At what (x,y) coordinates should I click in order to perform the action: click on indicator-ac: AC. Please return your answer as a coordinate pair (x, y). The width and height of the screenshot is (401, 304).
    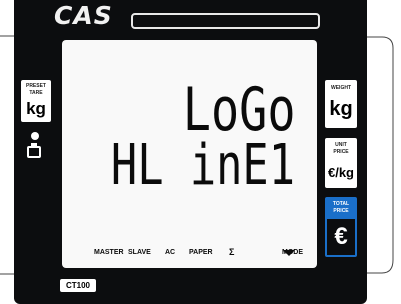
    Looking at the image, I should click on (170, 252).